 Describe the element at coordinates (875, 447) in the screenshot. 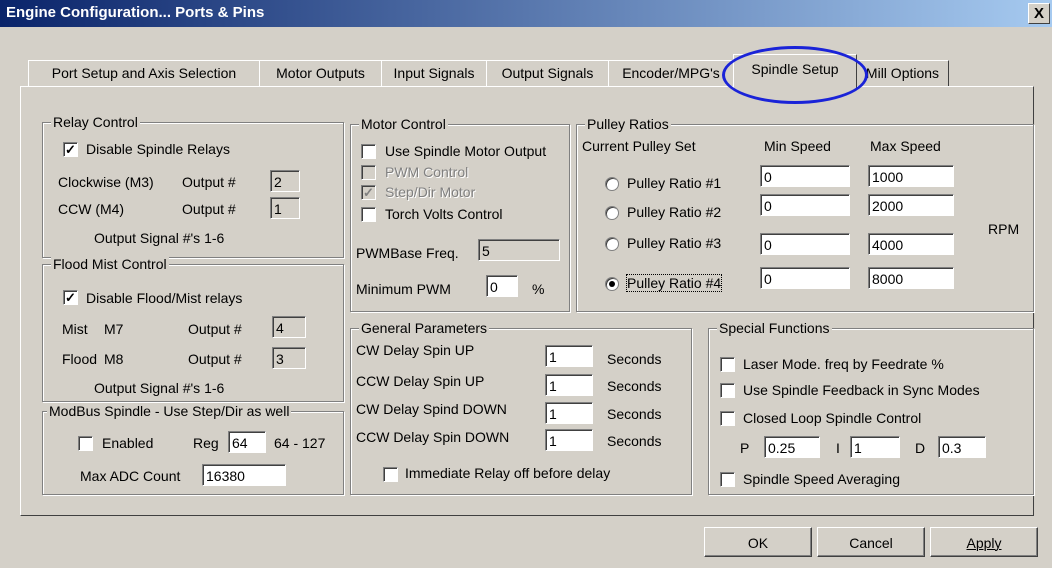

I see `i-gain-field: 1` at that location.